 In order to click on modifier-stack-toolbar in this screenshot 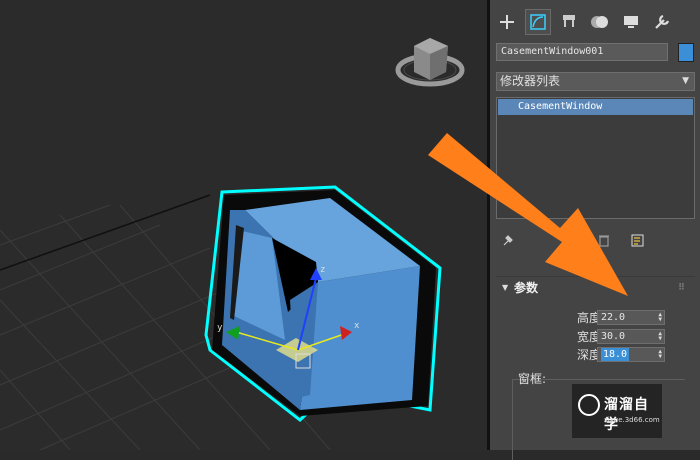, I will do `click(595, 242)`.